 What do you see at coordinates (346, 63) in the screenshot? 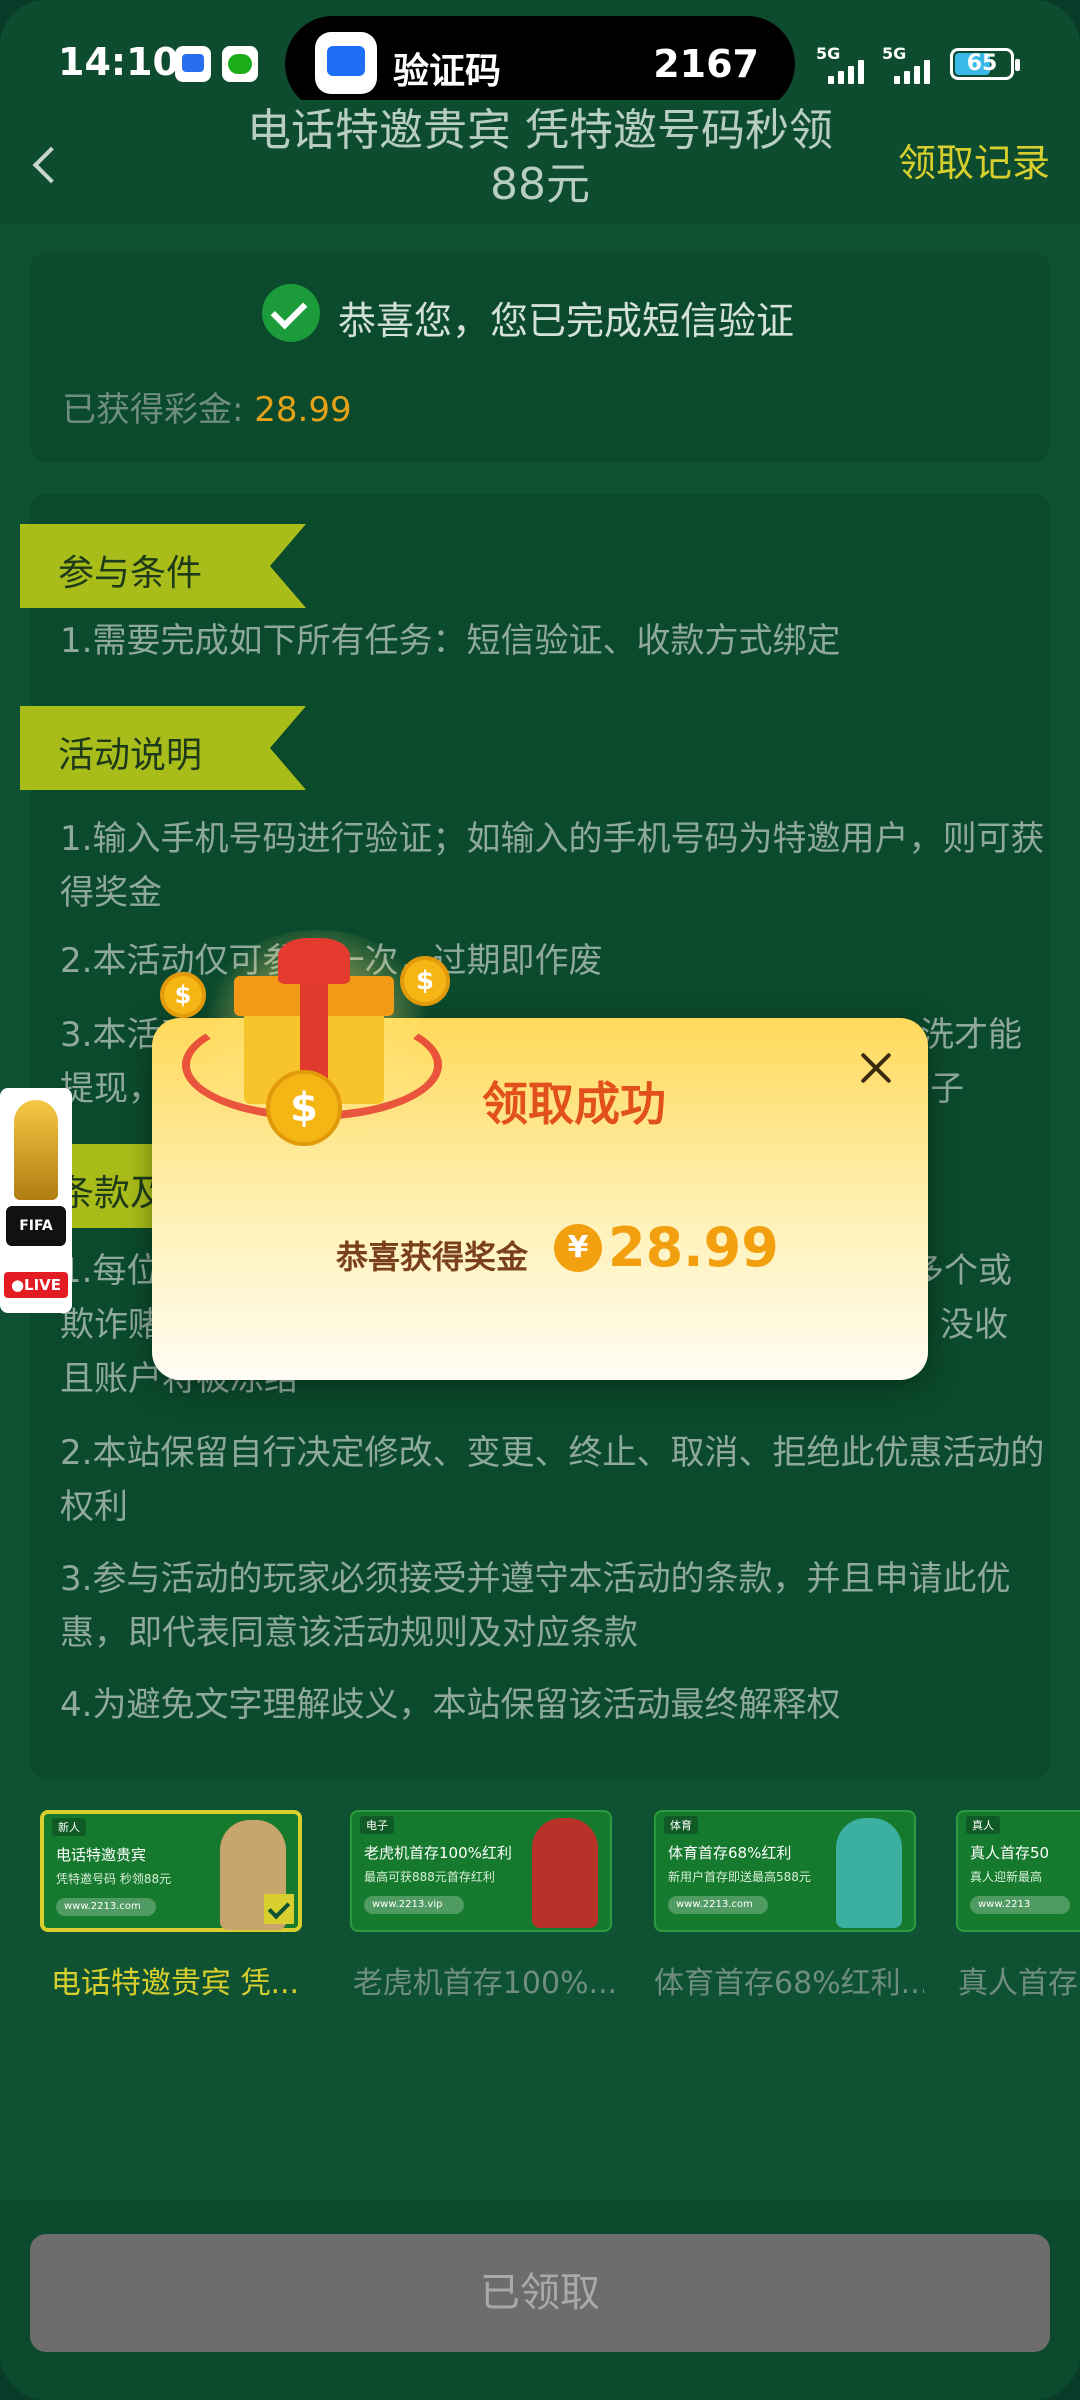
I see `message-app-icon` at bounding box center [346, 63].